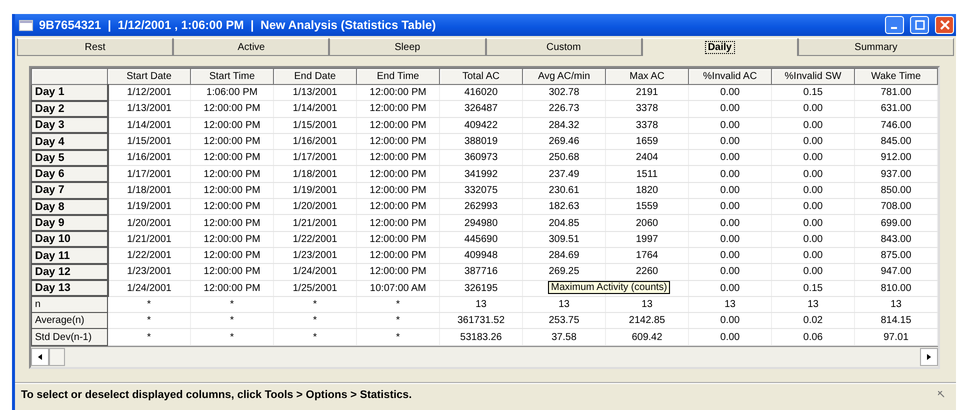 This screenshot has height=410, width=958. What do you see at coordinates (564, 47) in the screenshot?
I see `tab: Custom` at bounding box center [564, 47].